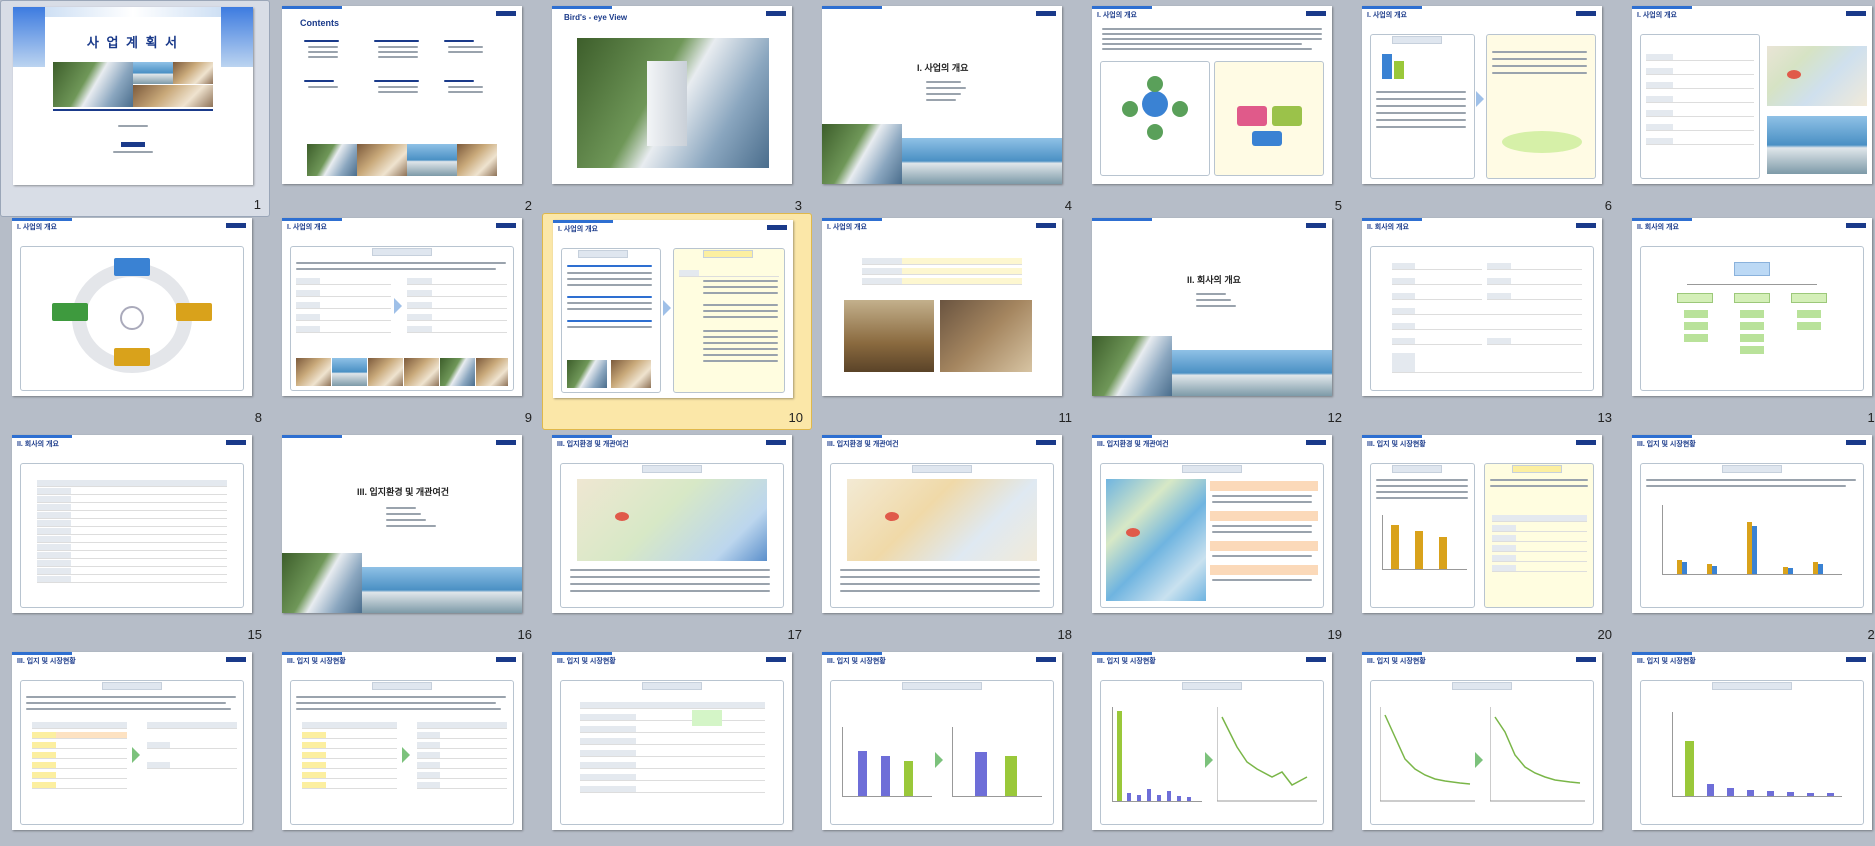  I want to click on slide-thumbnail-19: III. 입지환경 및 개관여건 19, so click(1215, 537).